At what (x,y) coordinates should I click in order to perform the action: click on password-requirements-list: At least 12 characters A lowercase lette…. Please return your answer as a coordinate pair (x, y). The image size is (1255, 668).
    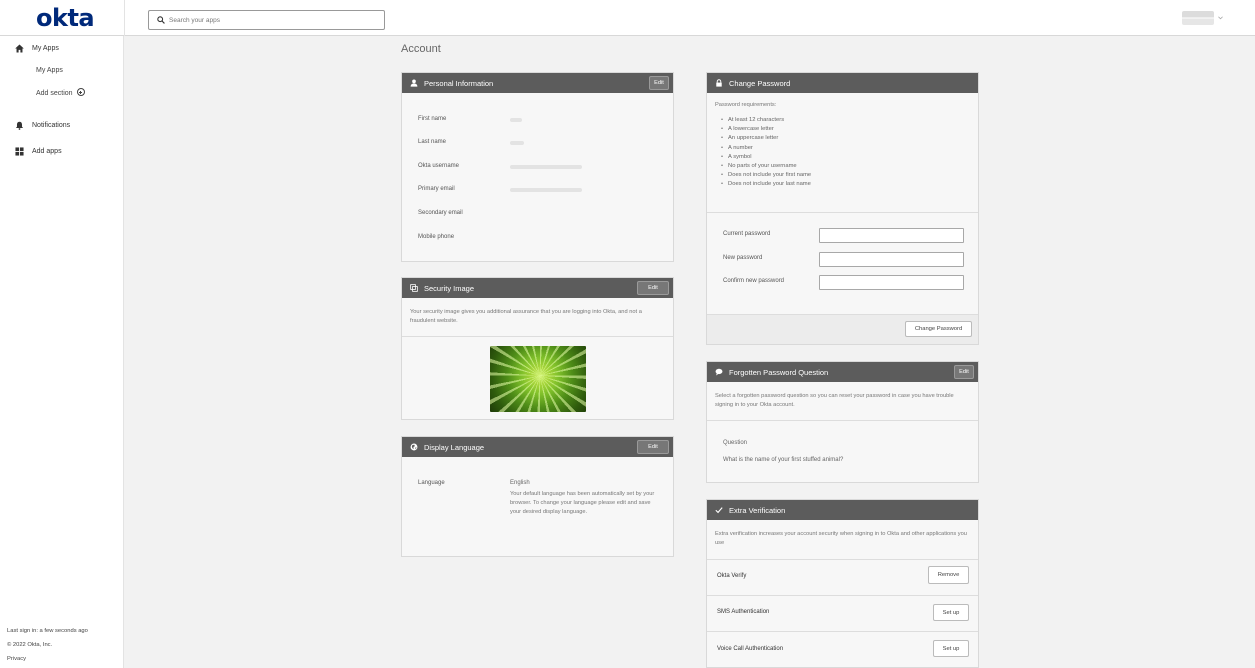
    Looking at the image, I should click on (766, 153).